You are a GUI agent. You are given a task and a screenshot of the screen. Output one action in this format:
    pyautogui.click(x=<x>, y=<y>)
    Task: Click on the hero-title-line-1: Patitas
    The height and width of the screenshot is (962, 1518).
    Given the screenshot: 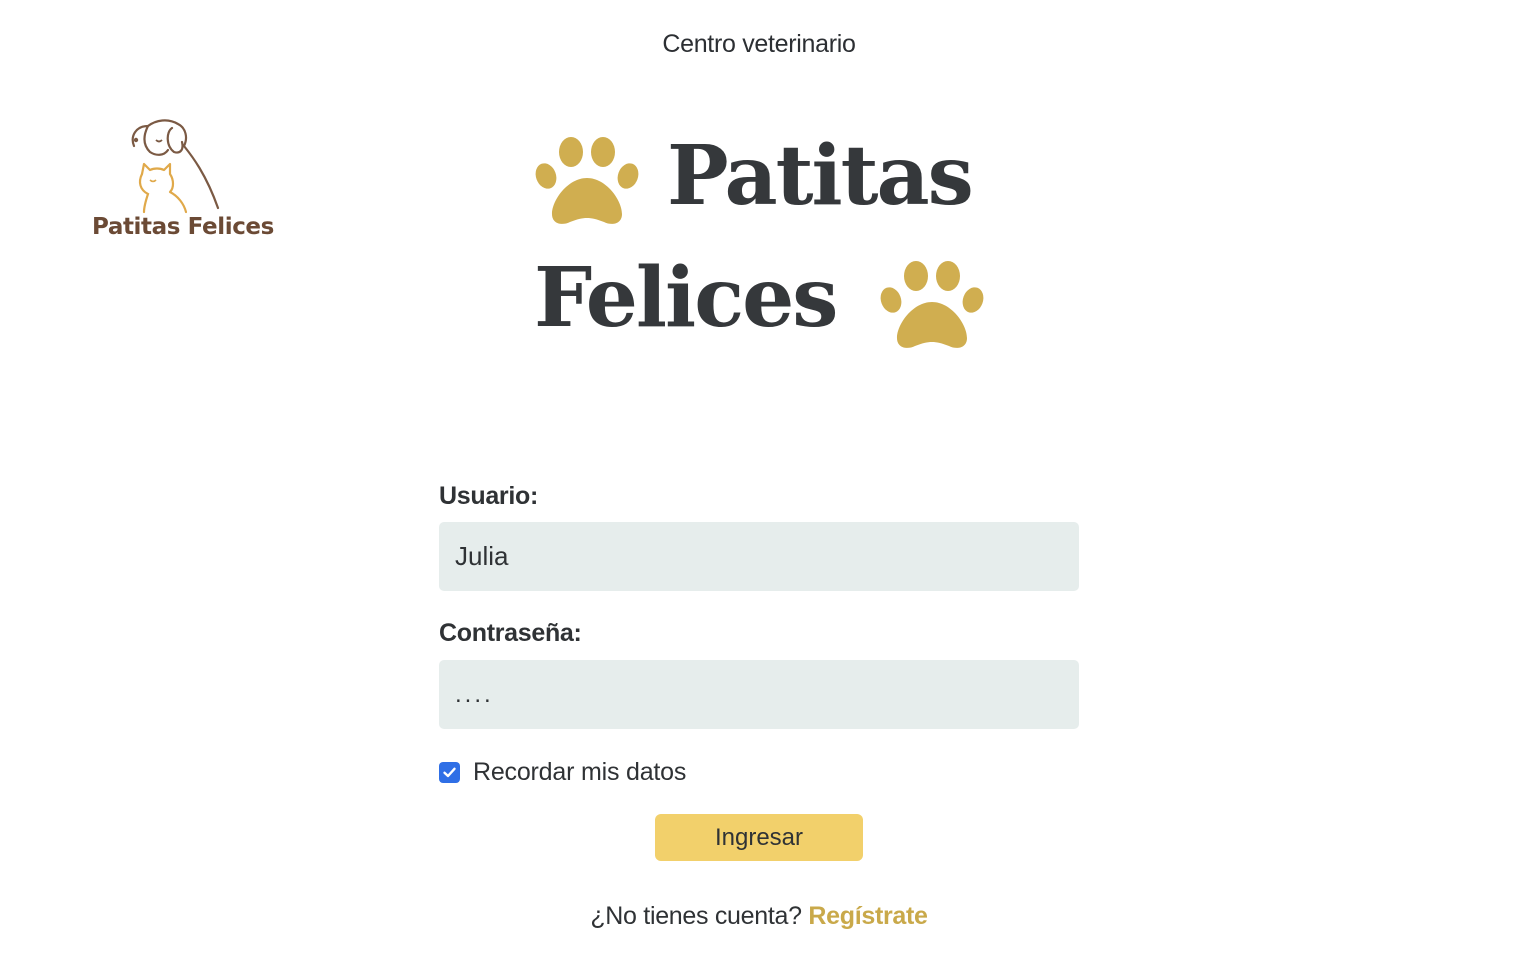 What is the action you would take?
    pyautogui.click(x=820, y=176)
    